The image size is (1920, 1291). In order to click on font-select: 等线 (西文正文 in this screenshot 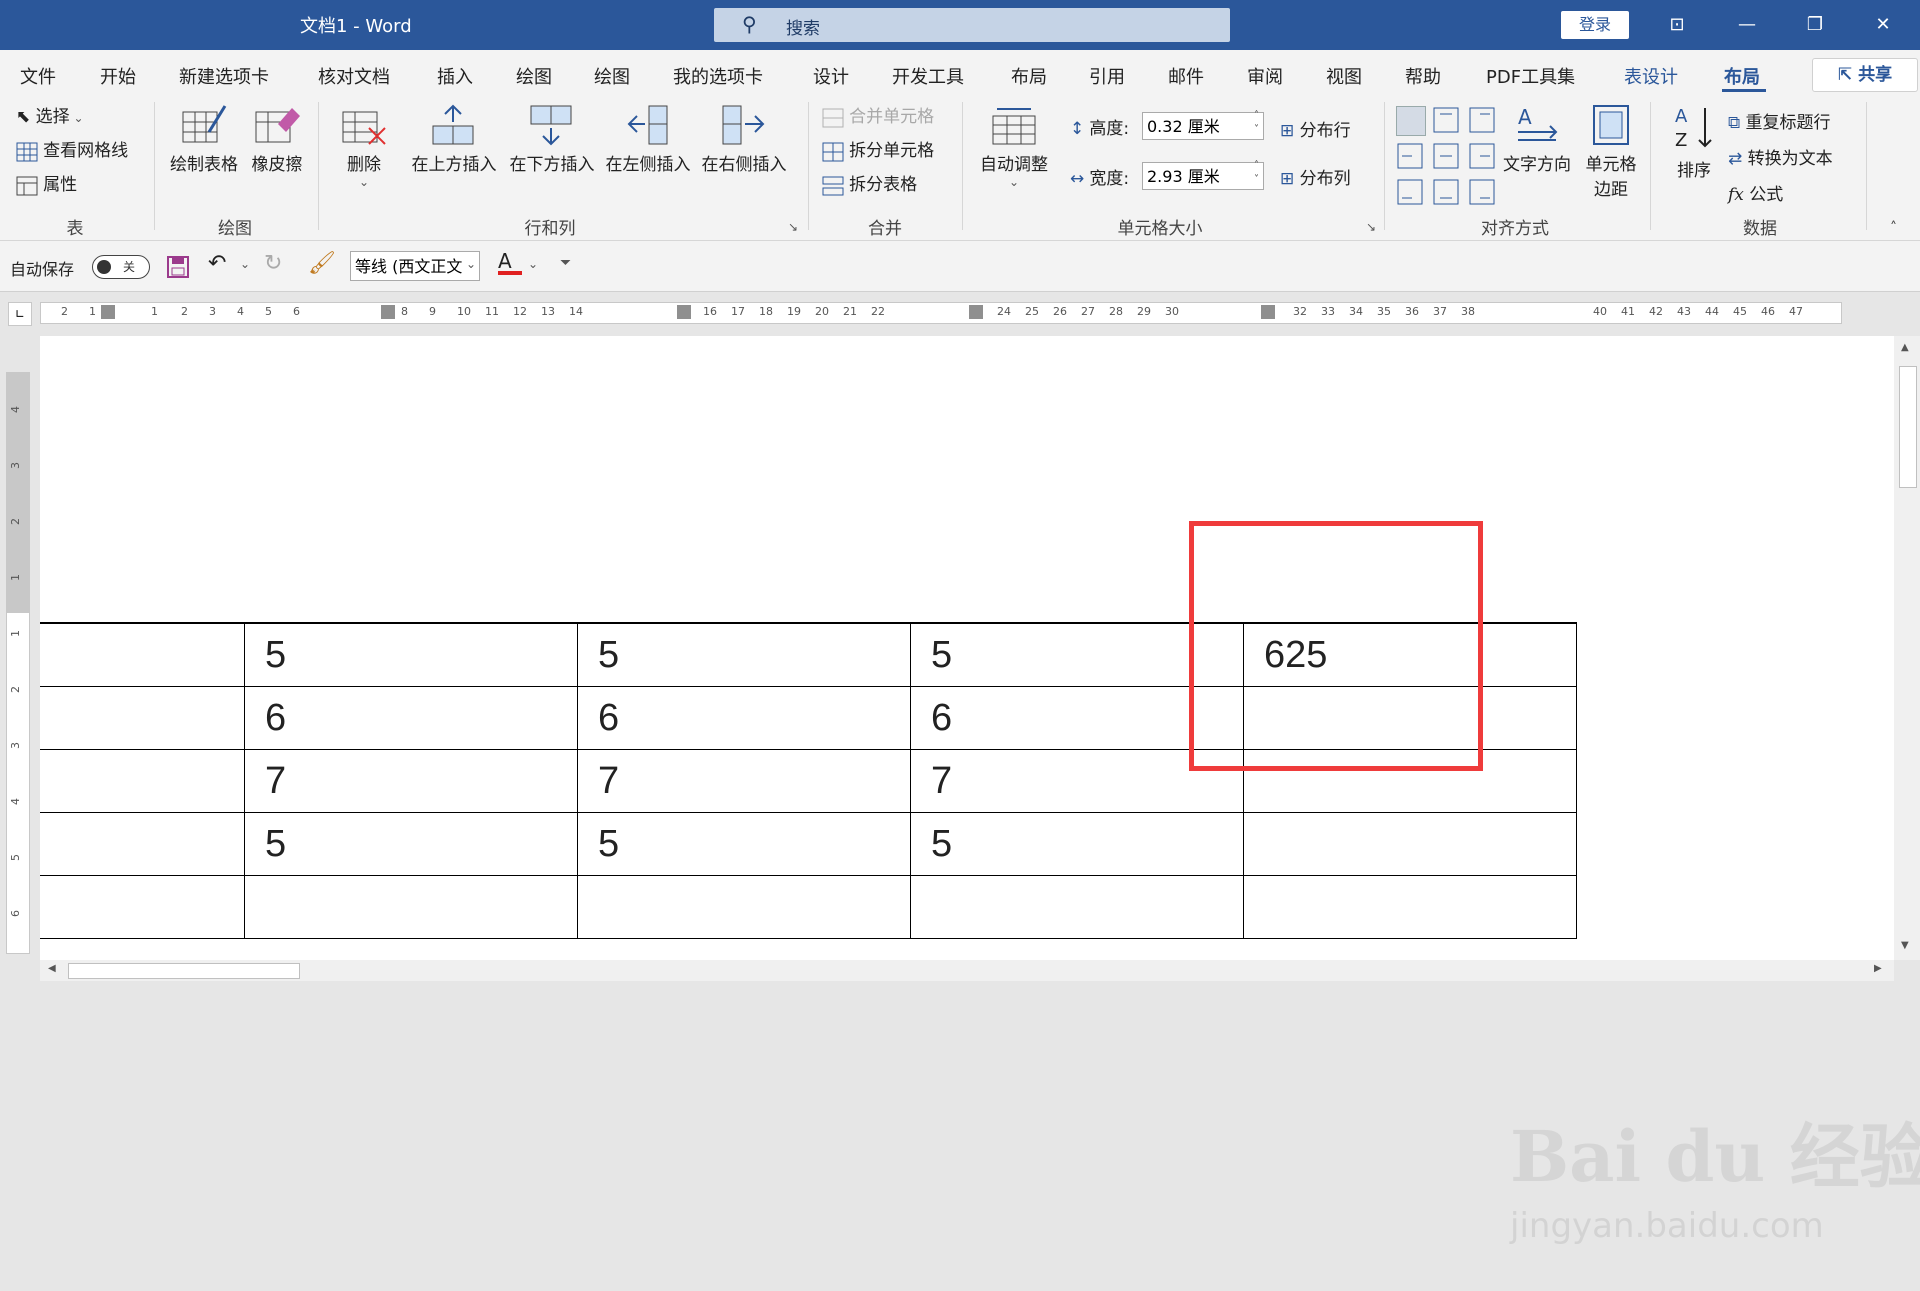, I will do `click(415, 266)`.